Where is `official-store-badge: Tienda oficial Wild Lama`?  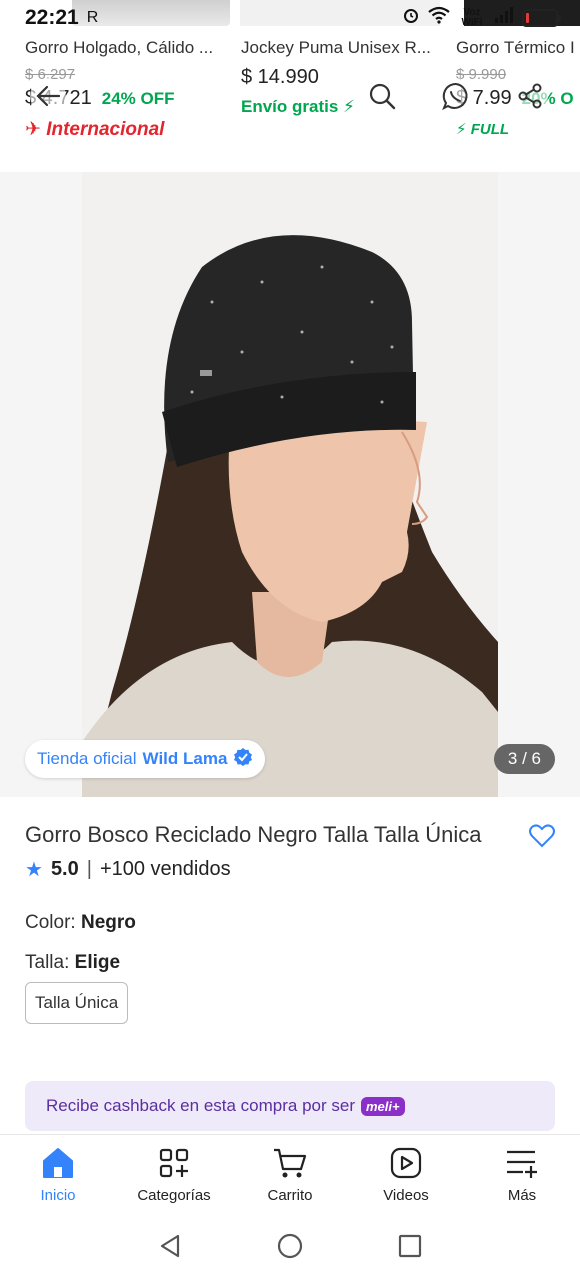 official-store-badge: Tienda oficial Wild Lama is located at coordinates (145, 759).